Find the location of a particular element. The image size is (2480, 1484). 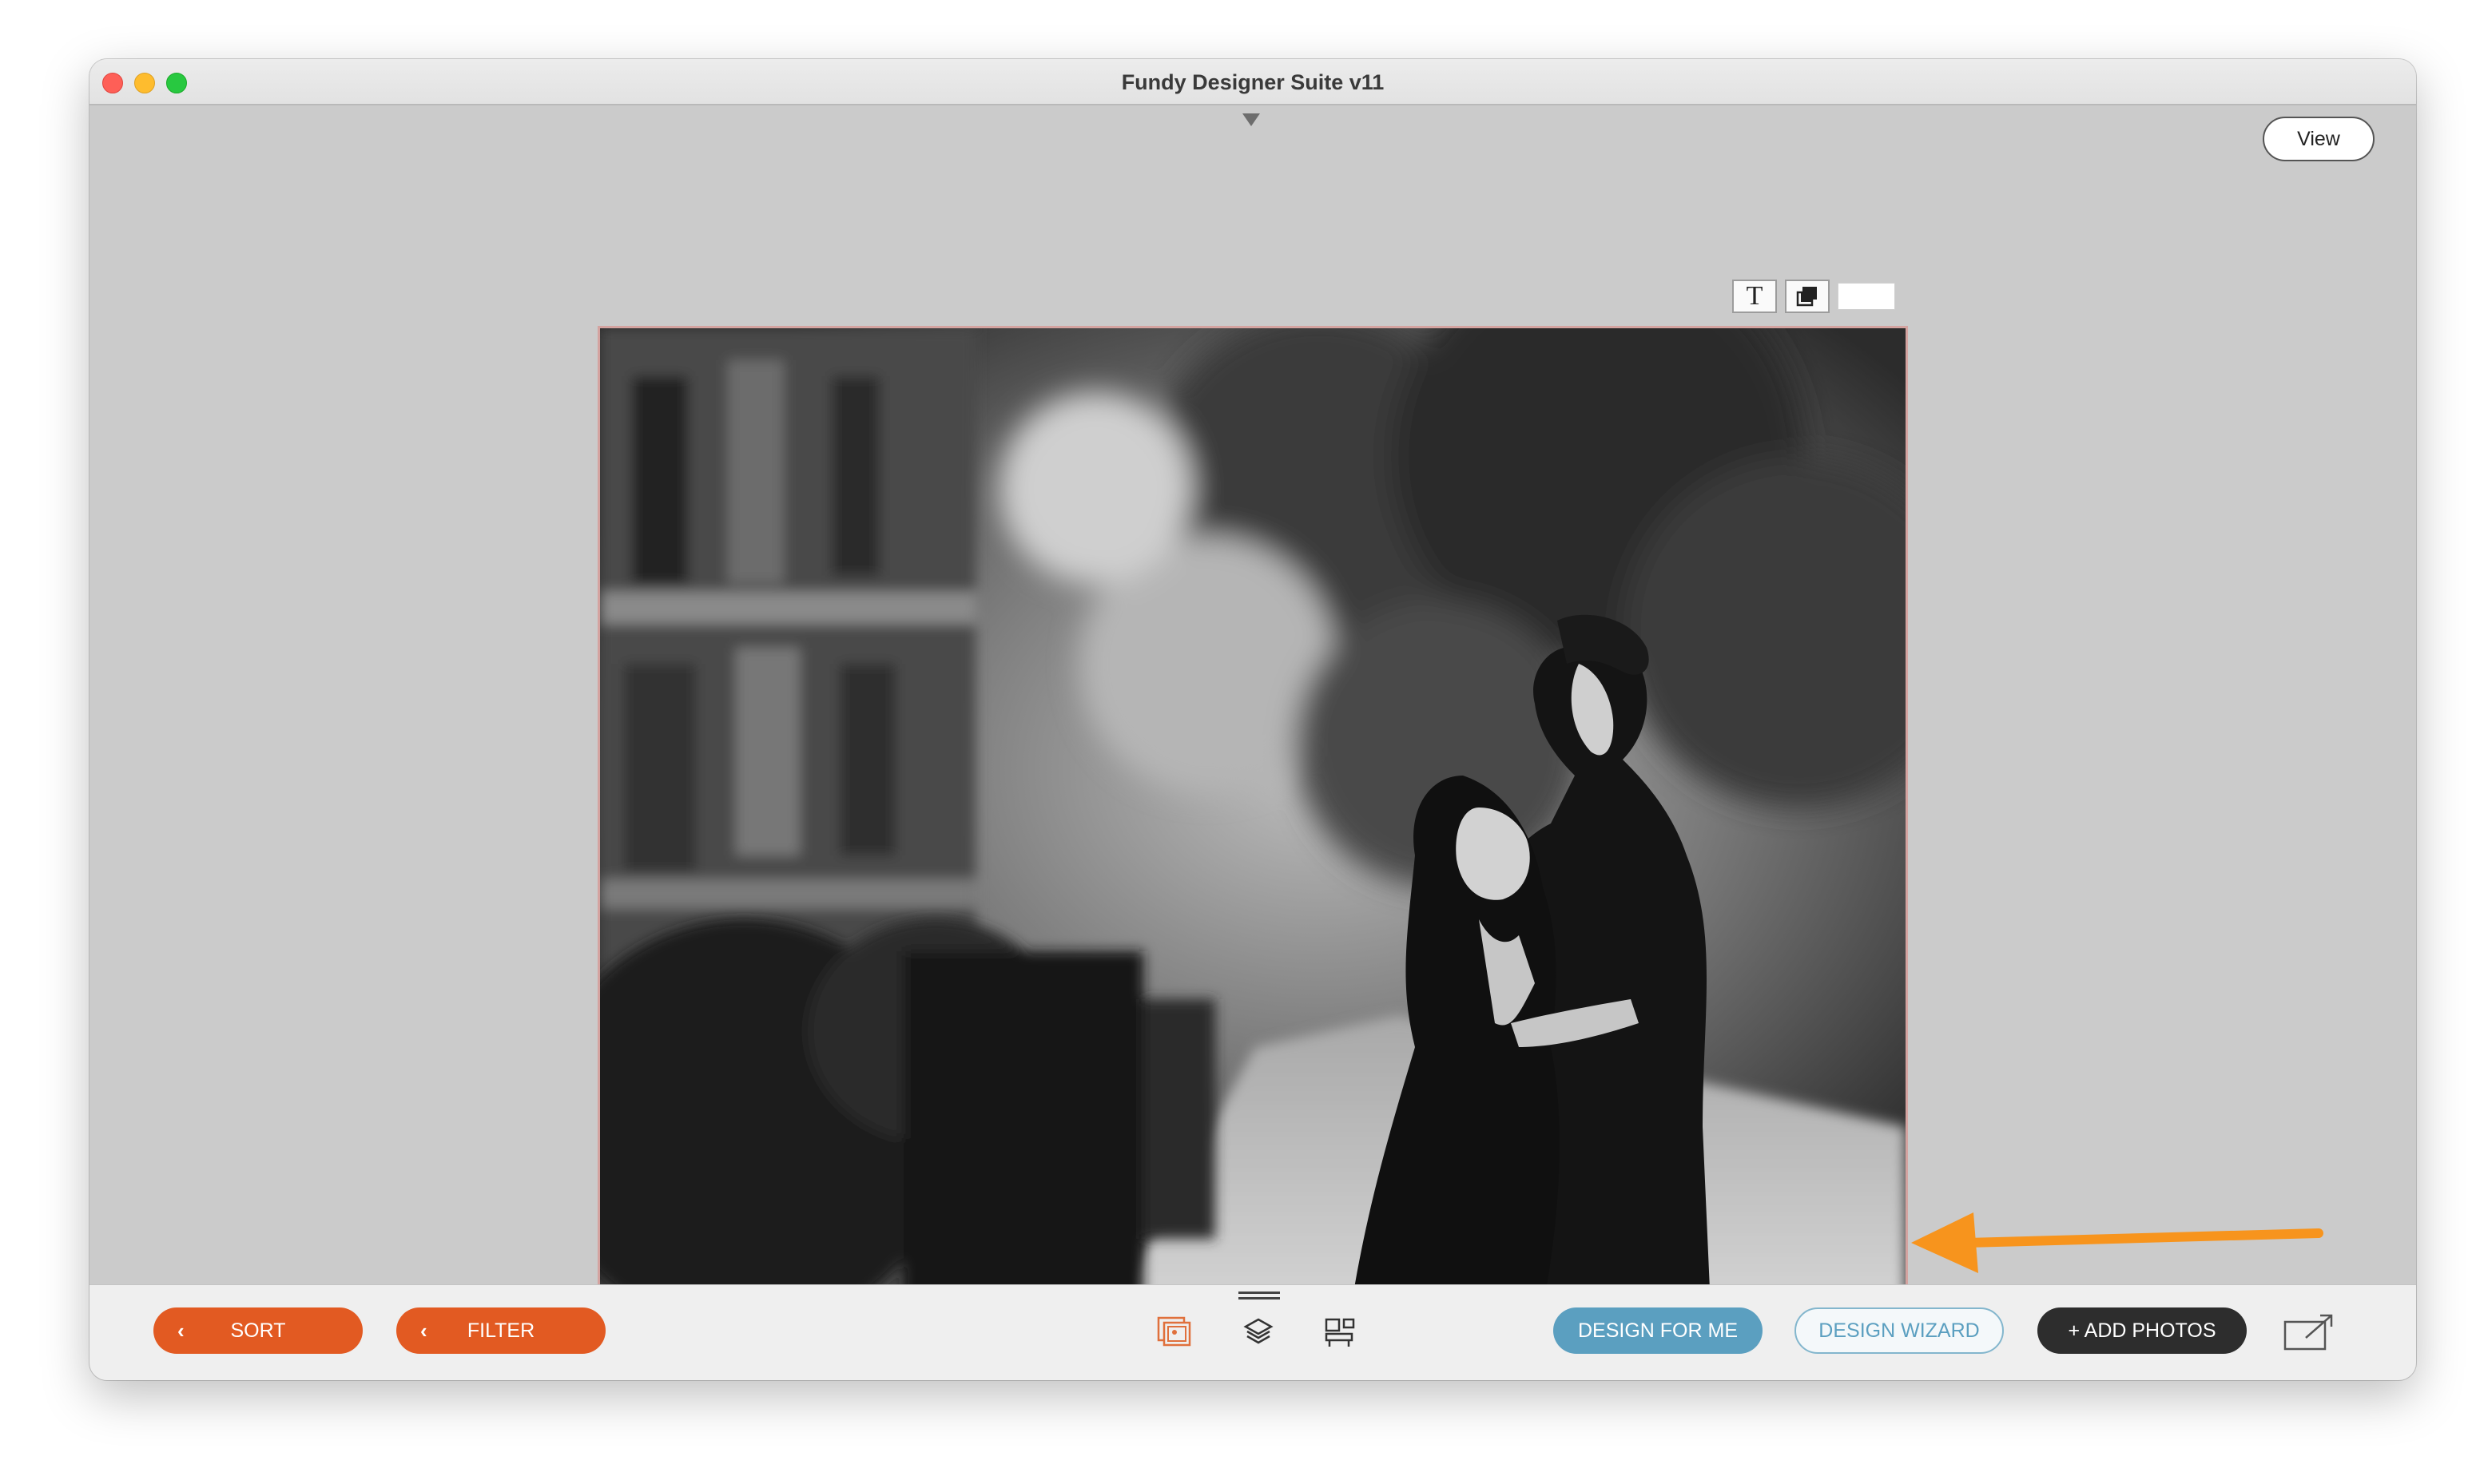

sort-label: SORT is located at coordinates (258, 1330).